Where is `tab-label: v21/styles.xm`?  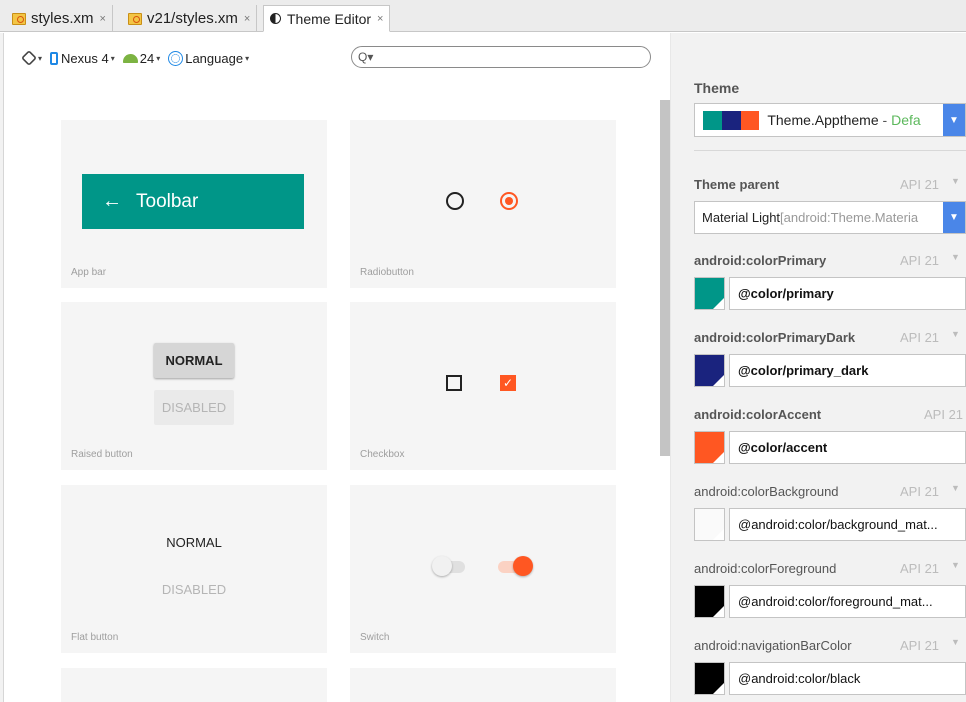 tab-label: v21/styles.xm is located at coordinates (192, 18).